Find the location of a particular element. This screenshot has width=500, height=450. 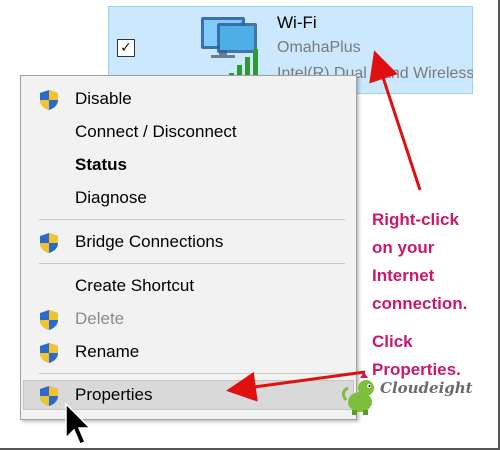

annotation-line: Internet is located at coordinates (403, 275).